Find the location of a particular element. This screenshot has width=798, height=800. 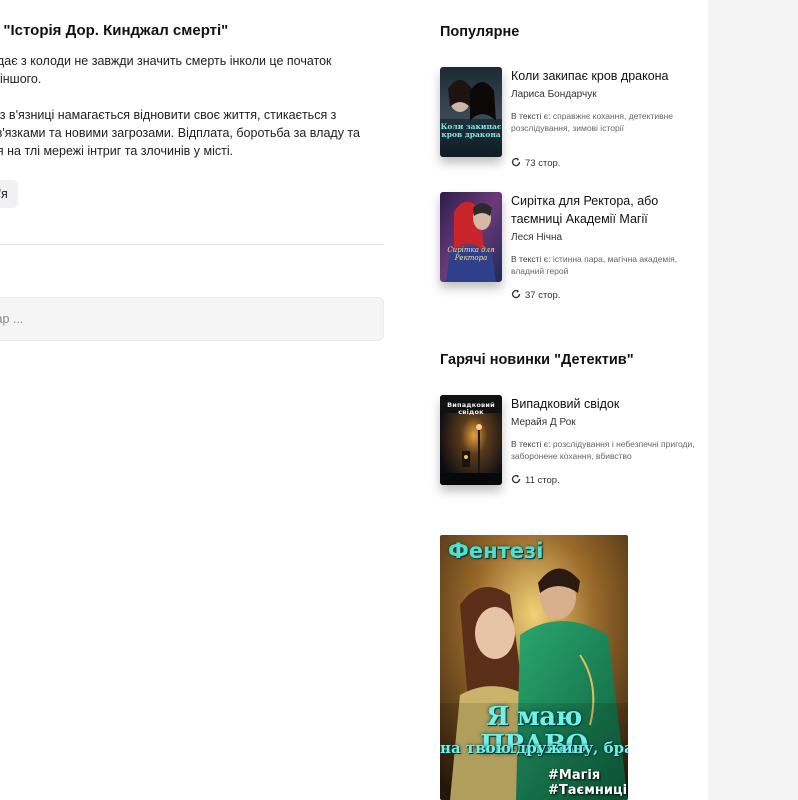

page-count-text: 11 стор. is located at coordinates (542, 480).